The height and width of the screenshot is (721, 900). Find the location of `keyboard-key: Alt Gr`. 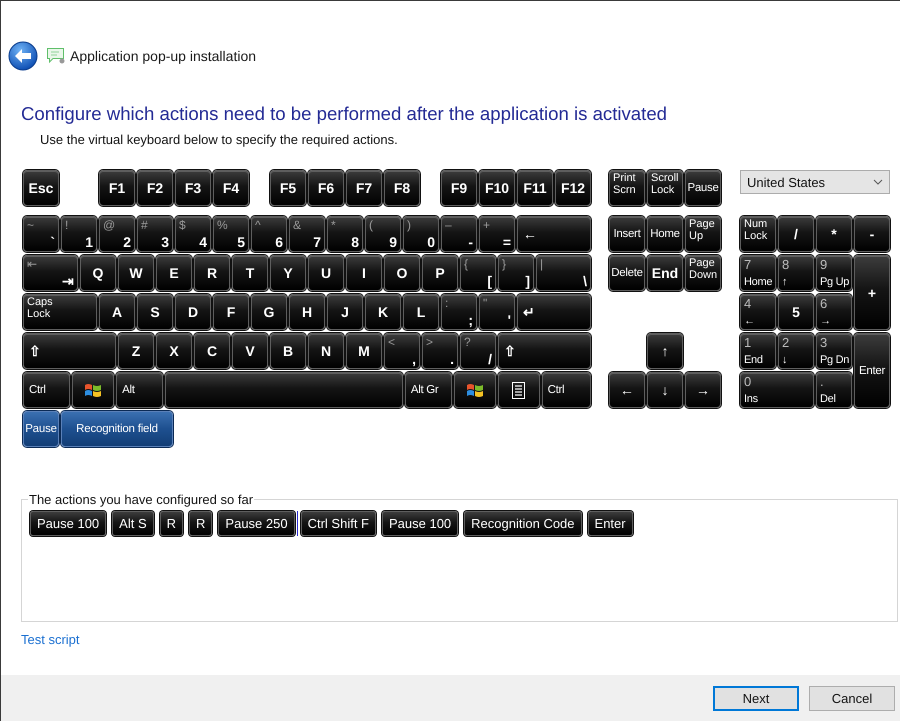

keyboard-key: Alt Gr is located at coordinates (428, 390).